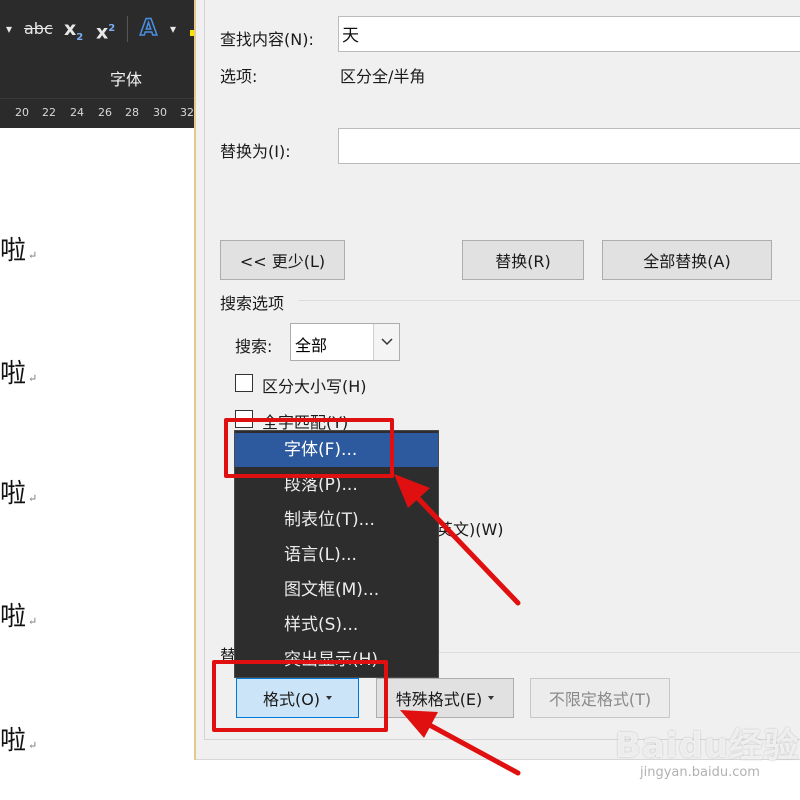 This screenshot has height=800, width=800. I want to click on arrow-to-format-icon, so click(460, 743).